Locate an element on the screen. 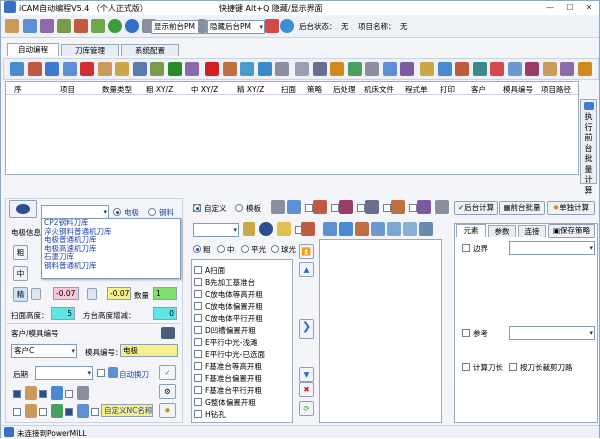  save-icon is located at coordinates (168, 333).